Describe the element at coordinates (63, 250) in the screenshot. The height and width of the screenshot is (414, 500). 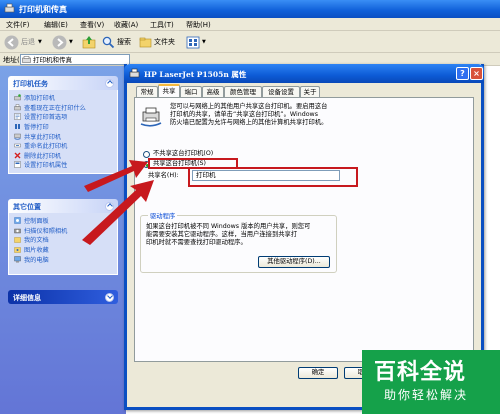
I see `place-my-pictures: 图片收藏` at that location.